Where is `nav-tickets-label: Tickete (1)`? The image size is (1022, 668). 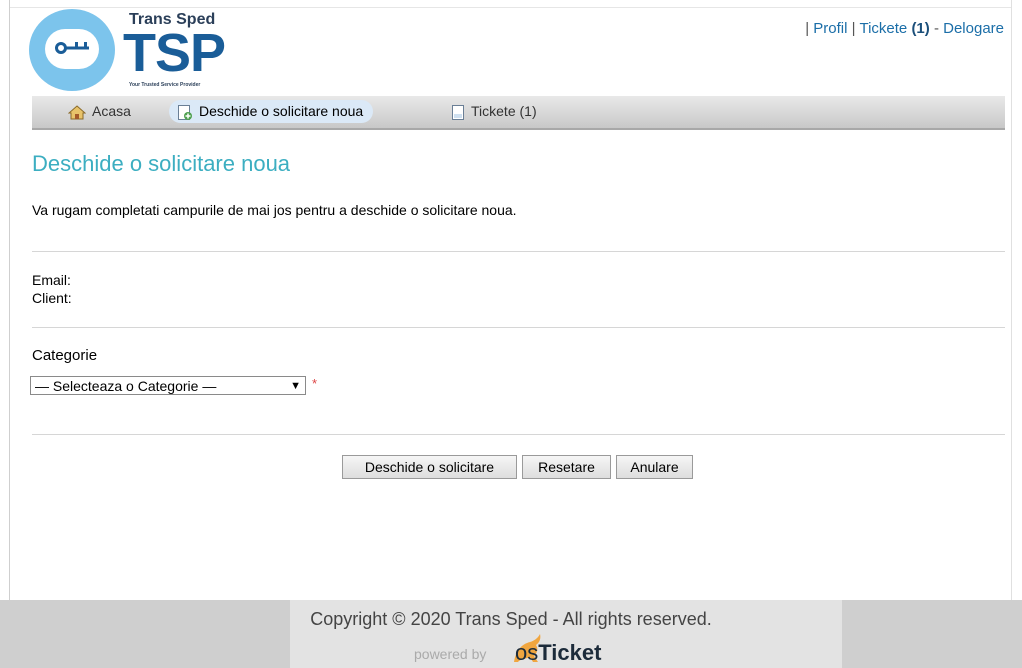 nav-tickets-label: Tickete (1) is located at coordinates (504, 111).